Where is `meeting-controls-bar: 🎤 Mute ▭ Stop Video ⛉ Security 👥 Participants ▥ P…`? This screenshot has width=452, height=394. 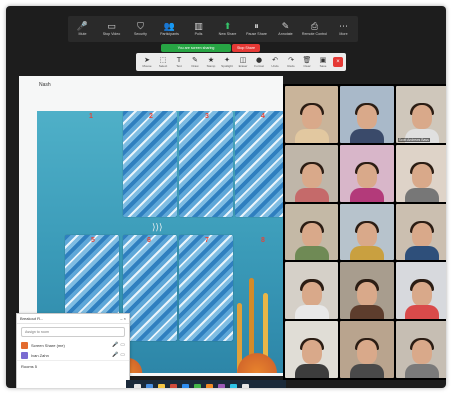 meeting-controls-bar: 🎤 Mute ▭ Stop Video ⛉ Security 👥 Participants ▥ P… is located at coordinates (213, 29).